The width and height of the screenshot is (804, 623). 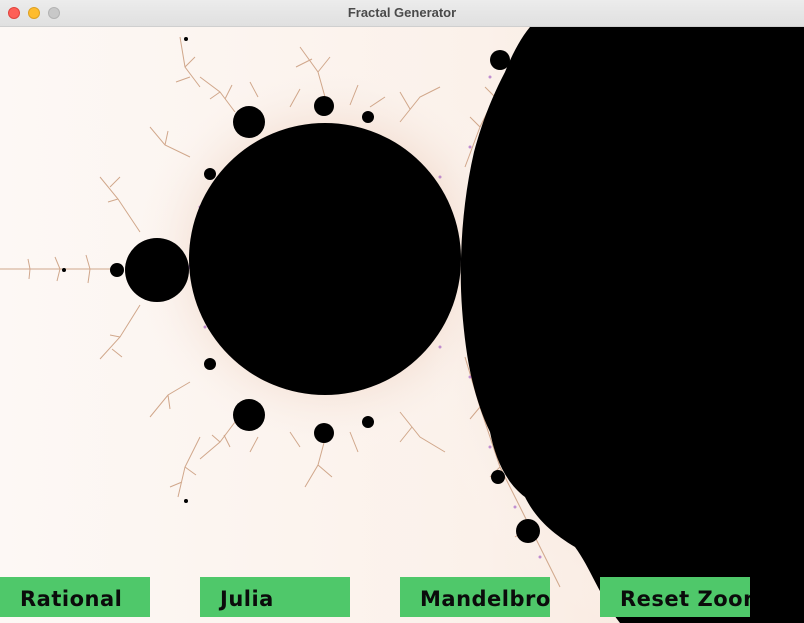 What do you see at coordinates (528, 531) in the screenshot?
I see `bulb-cardioid-bottom` at bounding box center [528, 531].